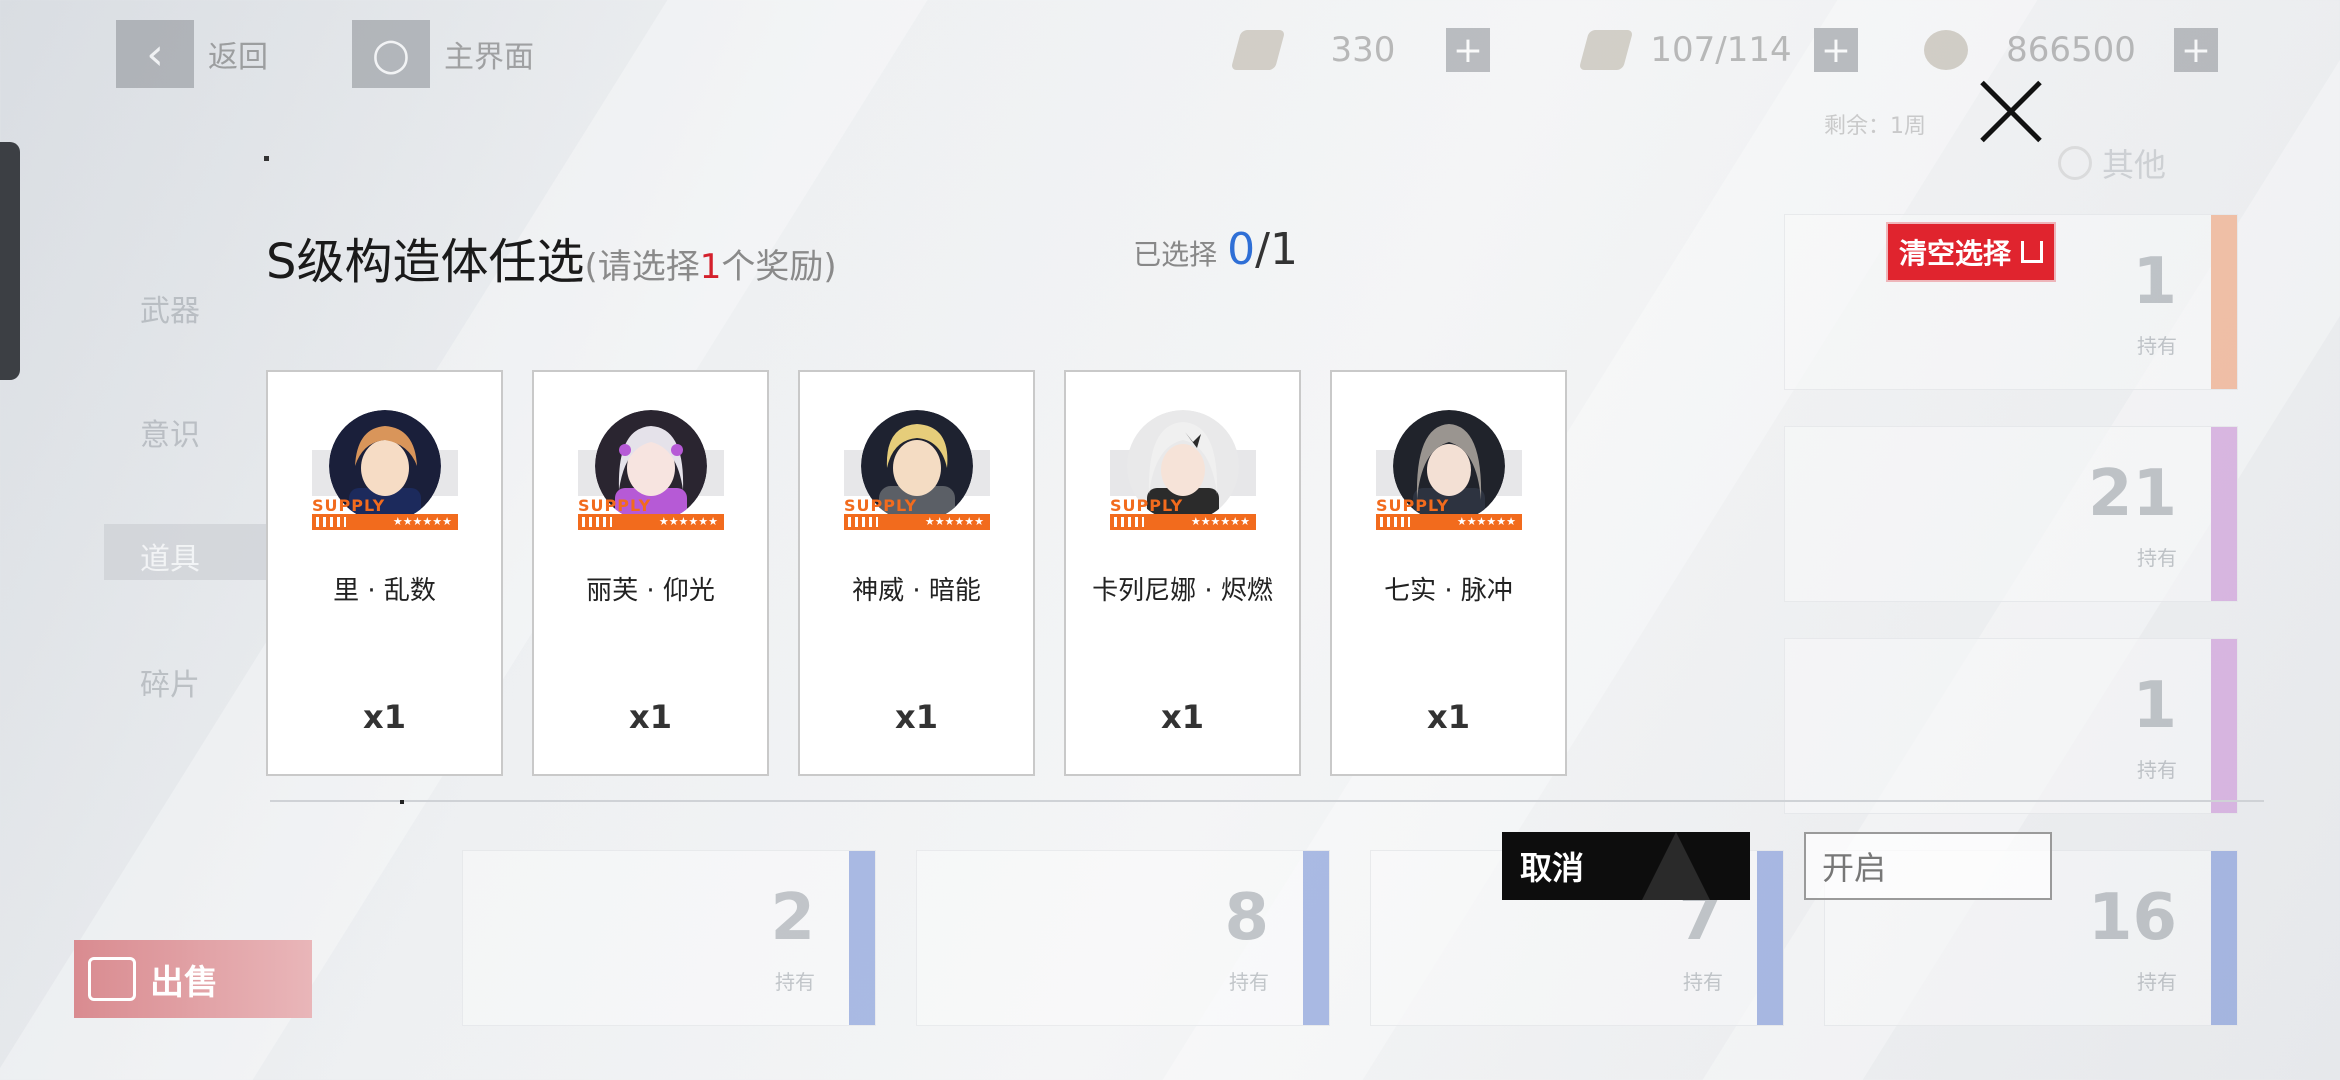 Image resolution: width=2340 pixels, height=1080 pixels. What do you see at coordinates (384, 591) in the screenshot?
I see `character-name: 里 · 乱数` at bounding box center [384, 591].